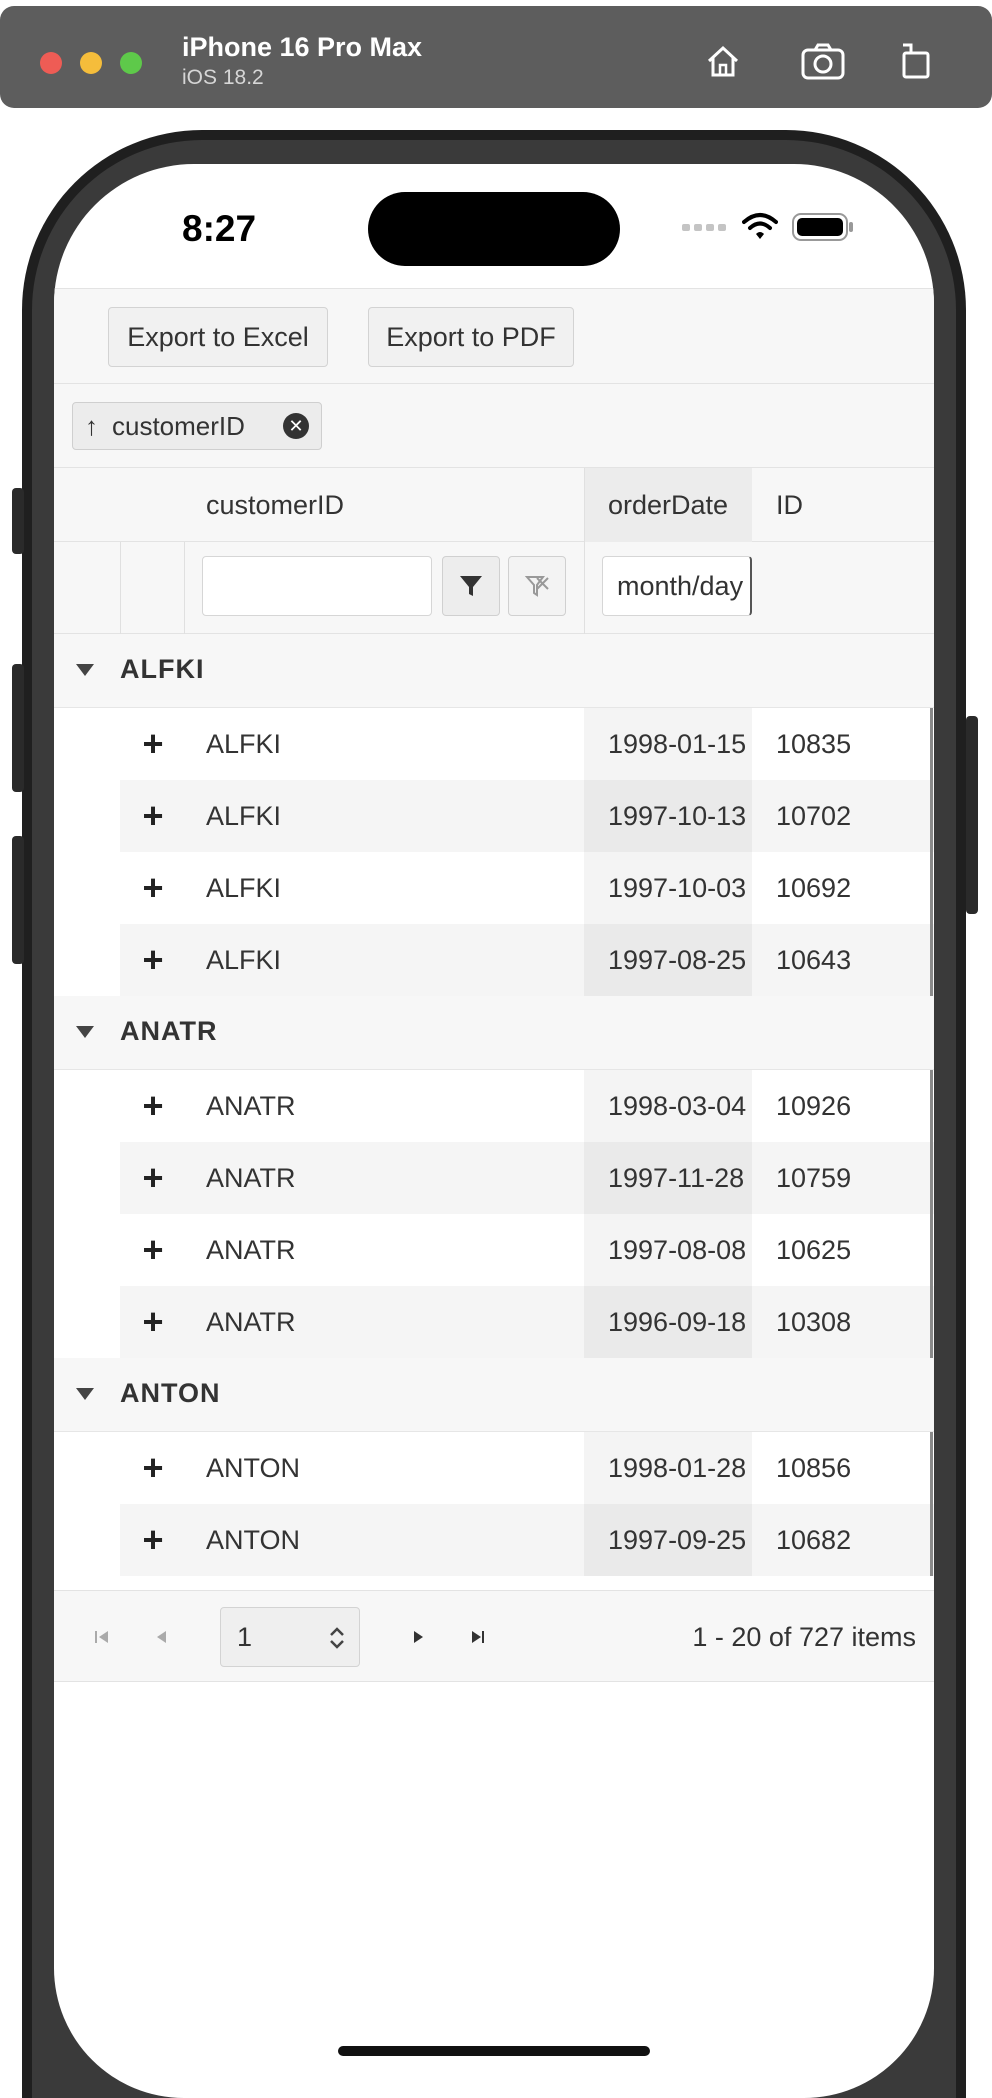 The height and width of the screenshot is (2098, 992). What do you see at coordinates (18, 521) in the screenshot?
I see `action-button` at bounding box center [18, 521].